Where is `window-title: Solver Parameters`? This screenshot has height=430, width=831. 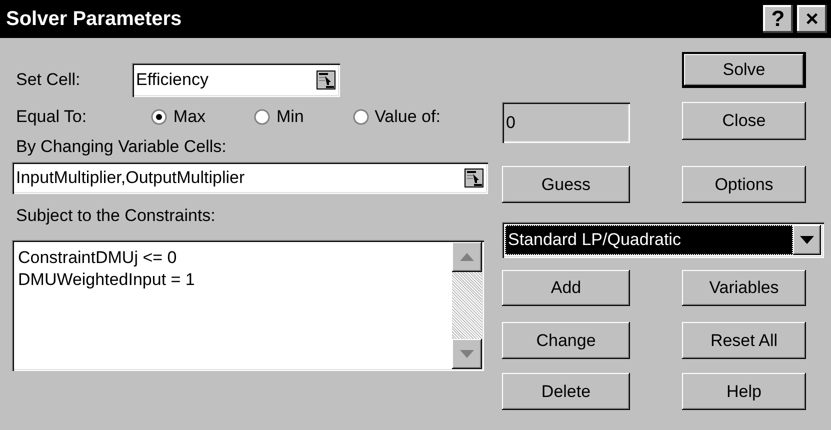
window-title: Solver Parameters is located at coordinates (94, 19).